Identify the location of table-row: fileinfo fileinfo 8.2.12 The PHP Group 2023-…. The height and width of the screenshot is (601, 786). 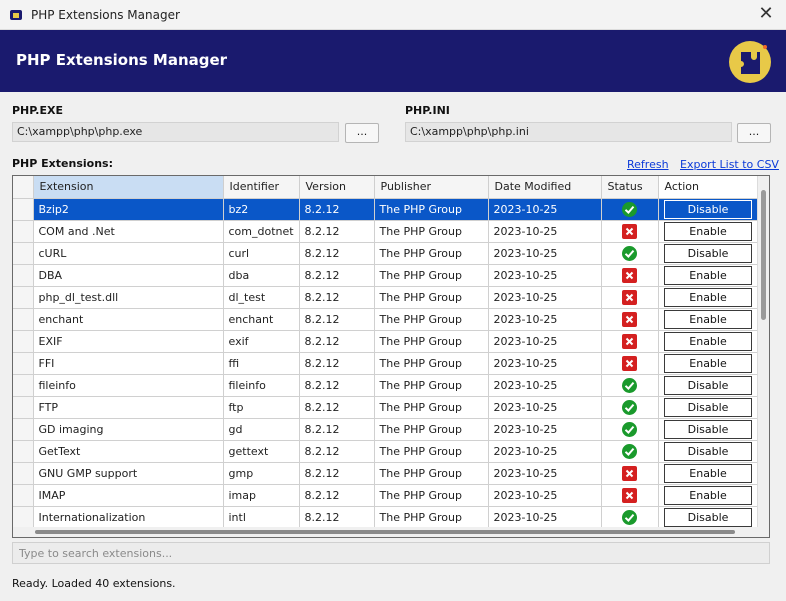
(386, 385).